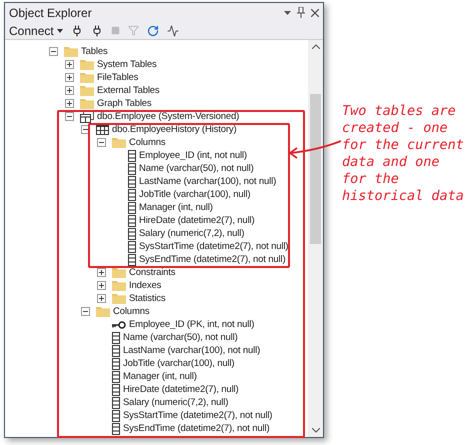 This screenshot has width=474, height=445. What do you see at coordinates (94, 51) in the screenshot?
I see `tree-item: Tables` at bounding box center [94, 51].